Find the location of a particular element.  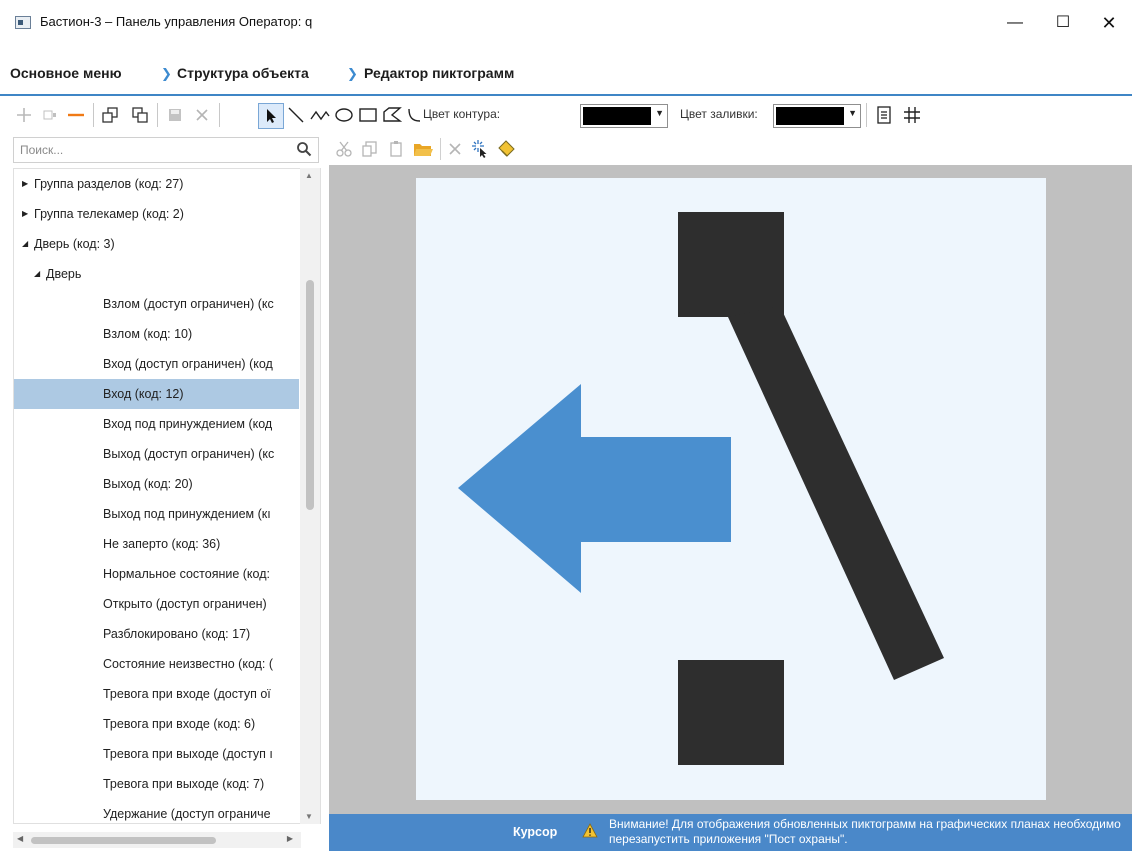

tree-item: Открыто (доступ ограничен) is located at coordinates (156, 604).